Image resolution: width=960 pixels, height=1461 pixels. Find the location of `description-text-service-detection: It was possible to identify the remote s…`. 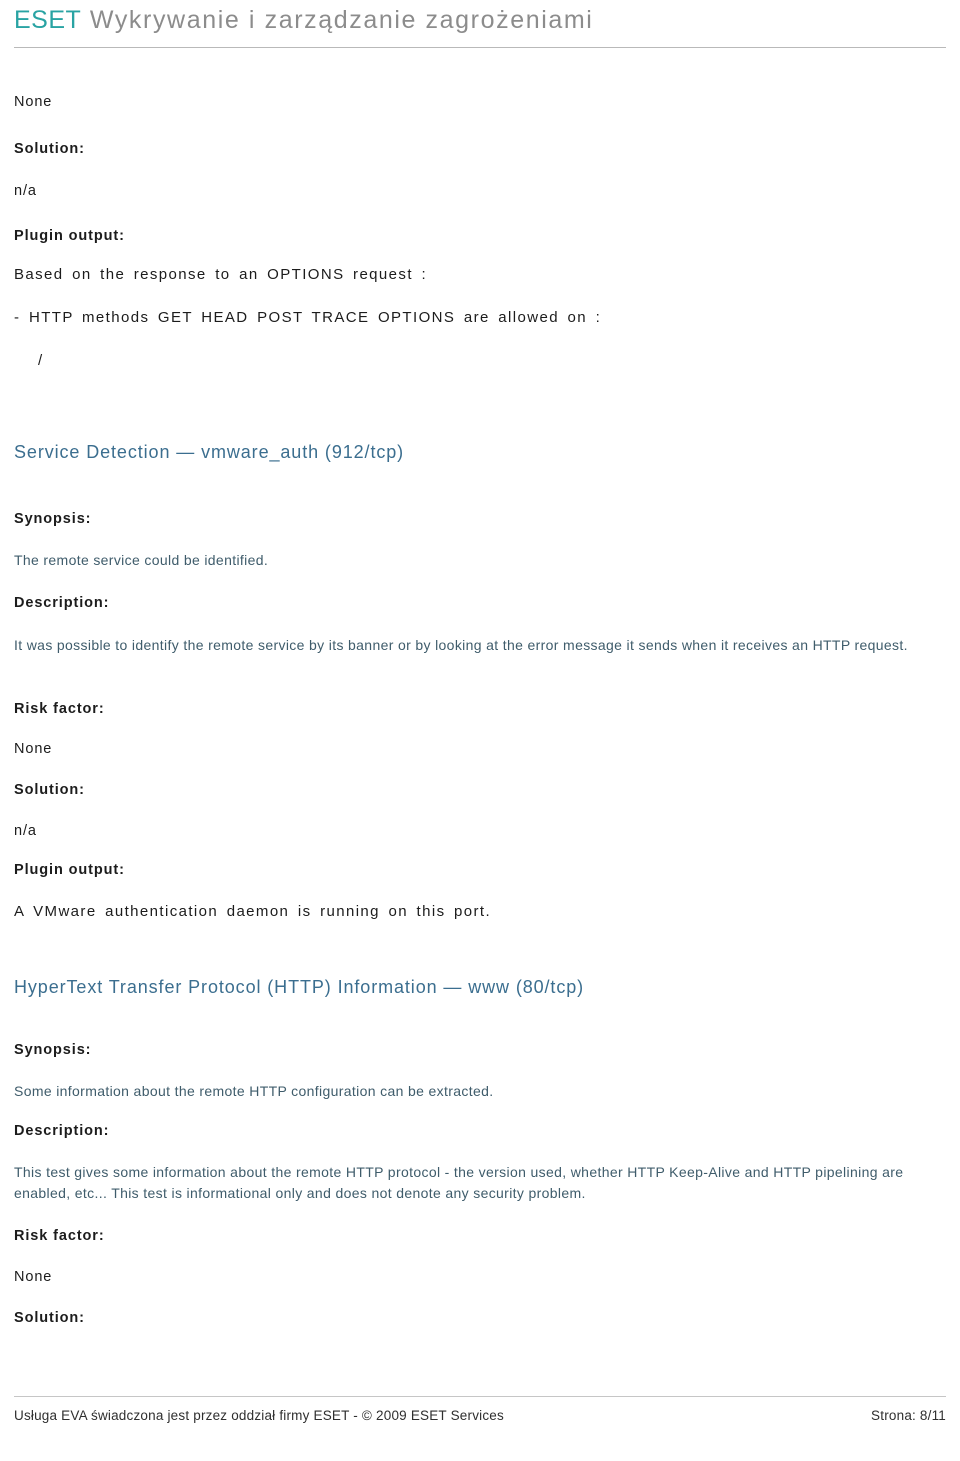

description-text-service-detection: It was possible to identify the remote s… is located at coordinates (461, 645).